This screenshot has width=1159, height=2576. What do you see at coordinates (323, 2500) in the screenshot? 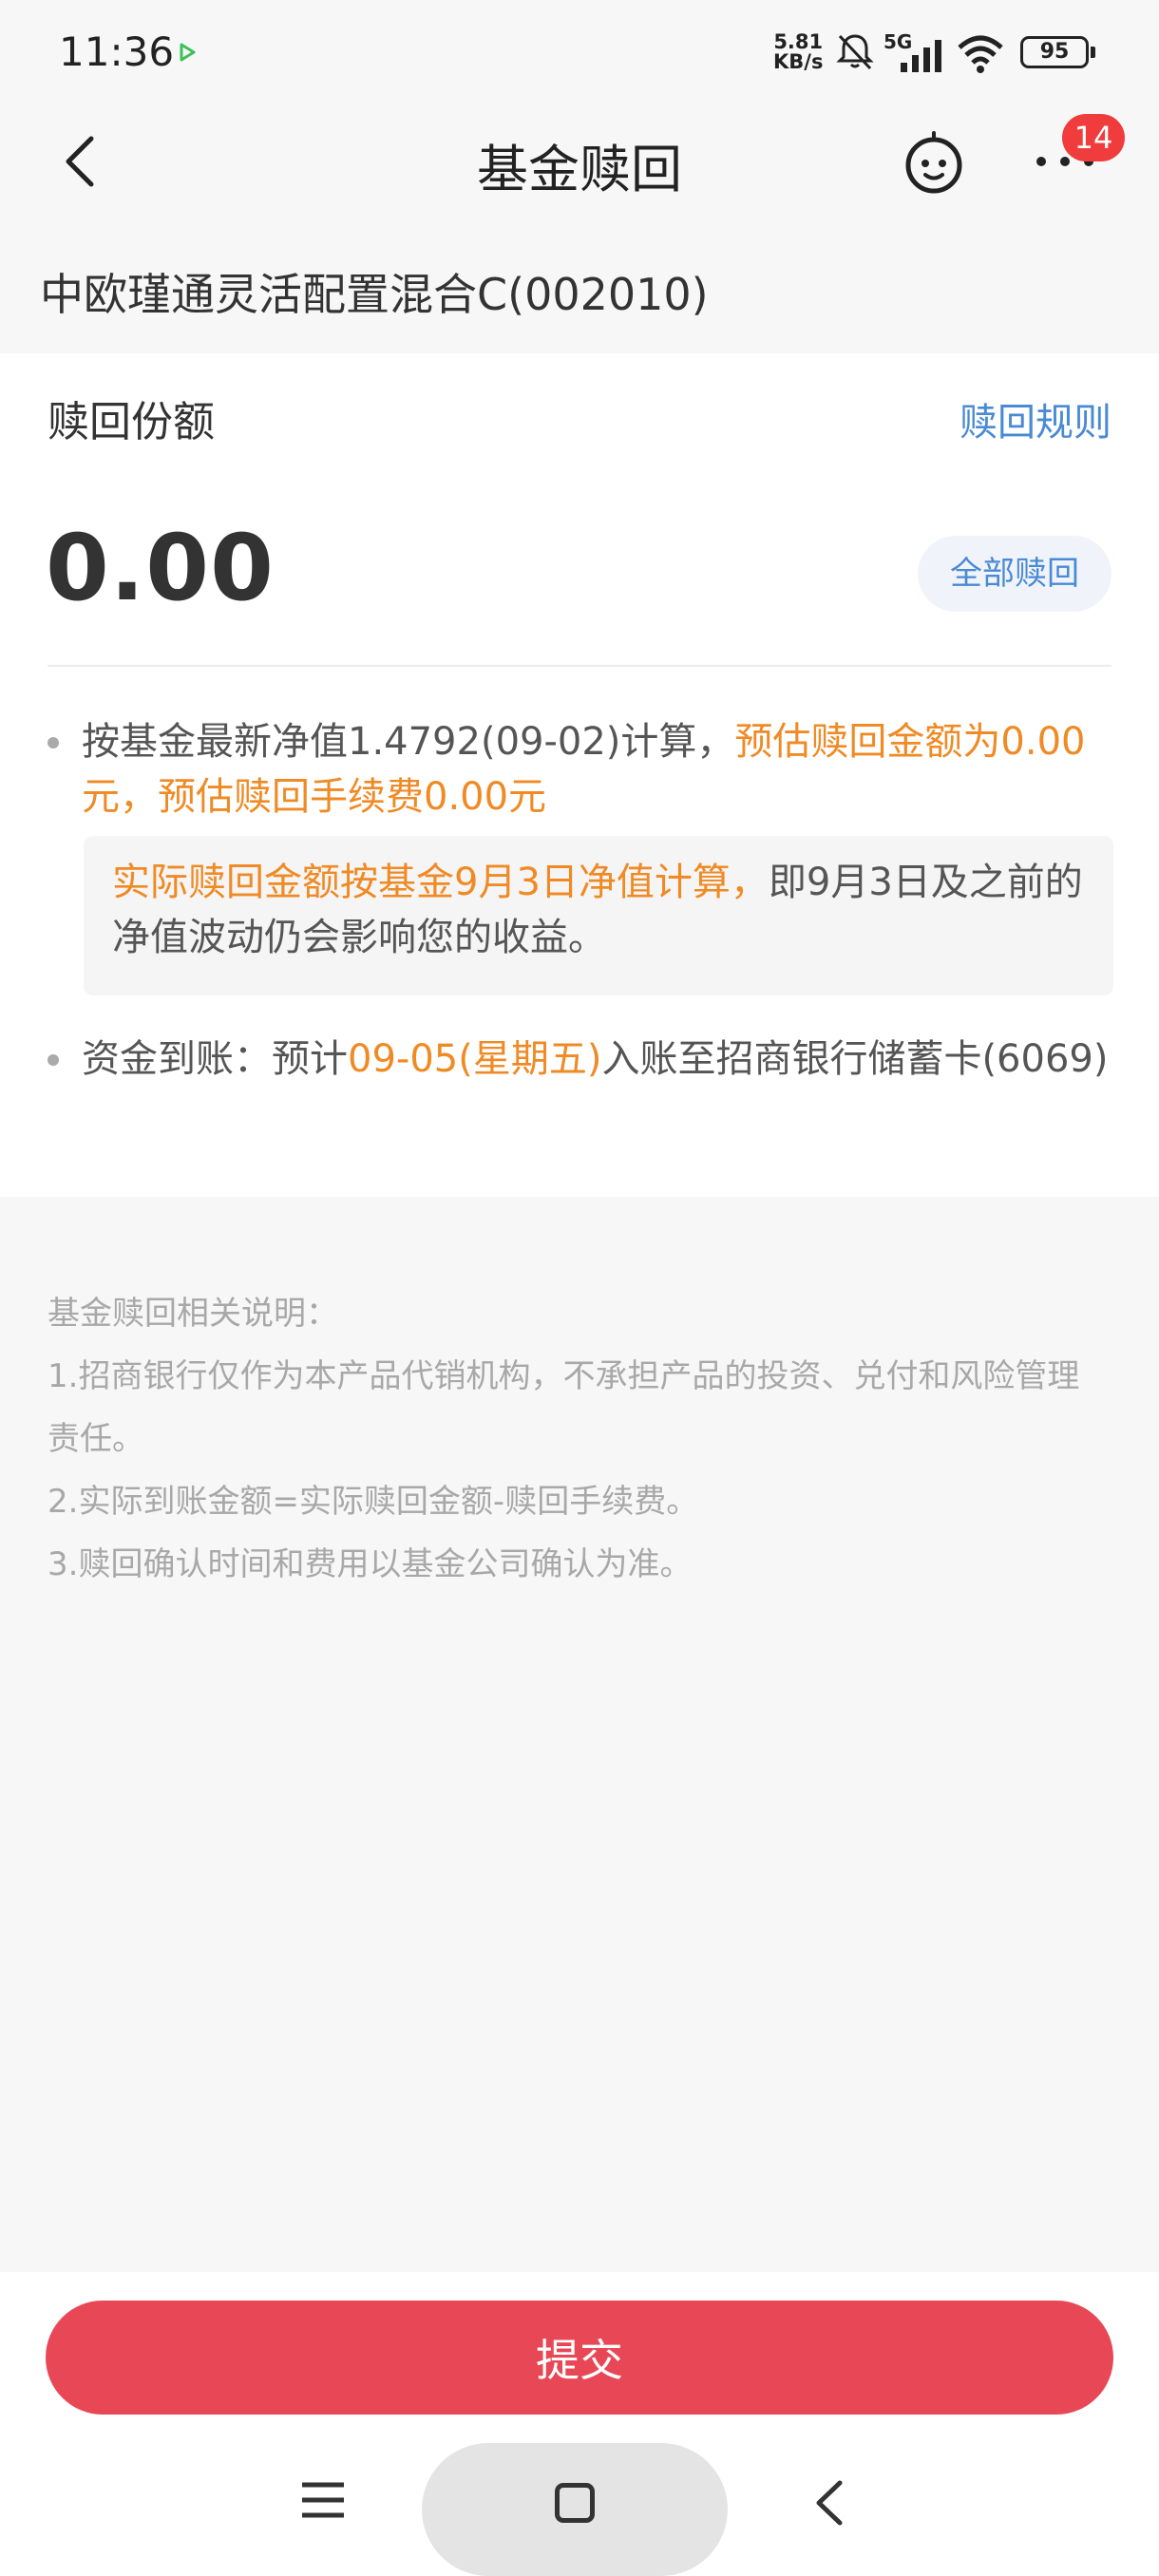
I see `menu-lines-icon` at bounding box center [323, 2500].